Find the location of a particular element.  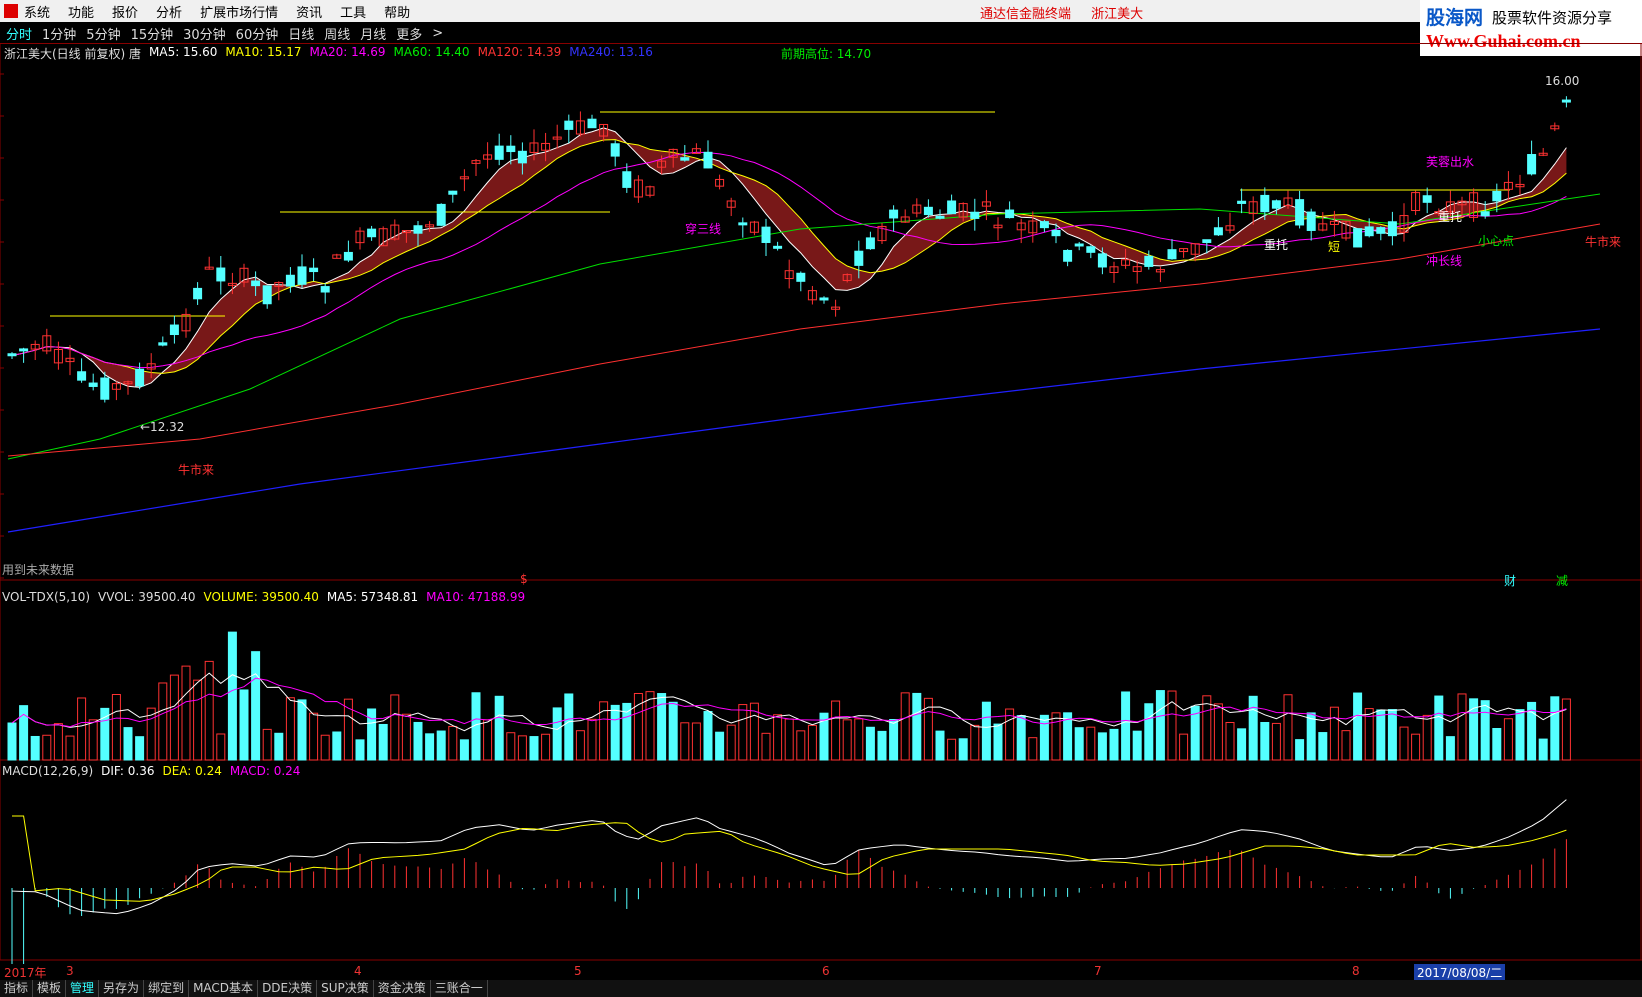

tab-sup: SUP决策 is located at coordinates (345, 988).